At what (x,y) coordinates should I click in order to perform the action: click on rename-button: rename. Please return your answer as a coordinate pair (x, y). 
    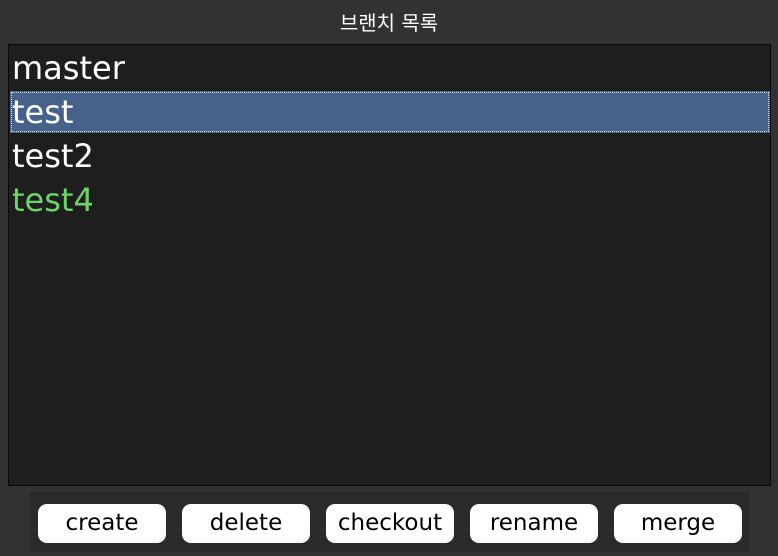
    Looking at the image, I should click on (534, 523).